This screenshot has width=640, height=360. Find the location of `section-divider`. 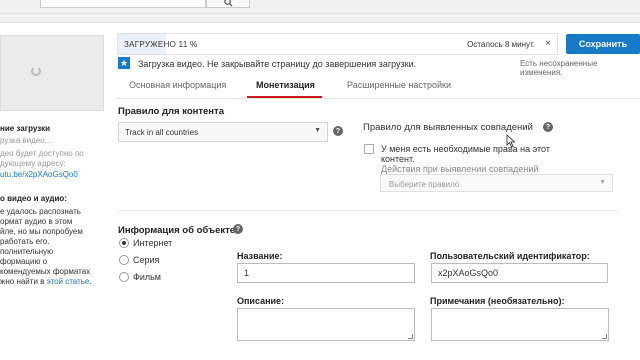

section-divider is located at coordinates (368, 210).